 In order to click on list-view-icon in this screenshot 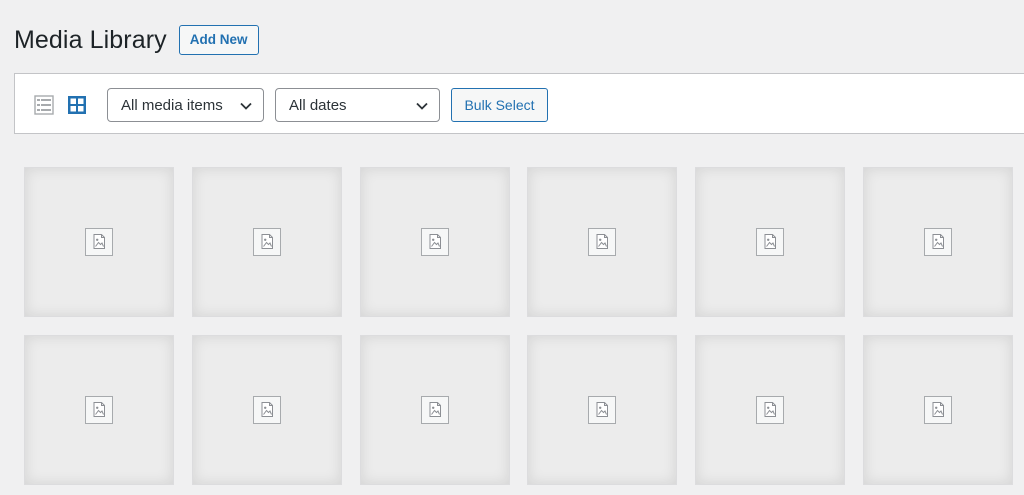, I will do `click(44, 105)`.